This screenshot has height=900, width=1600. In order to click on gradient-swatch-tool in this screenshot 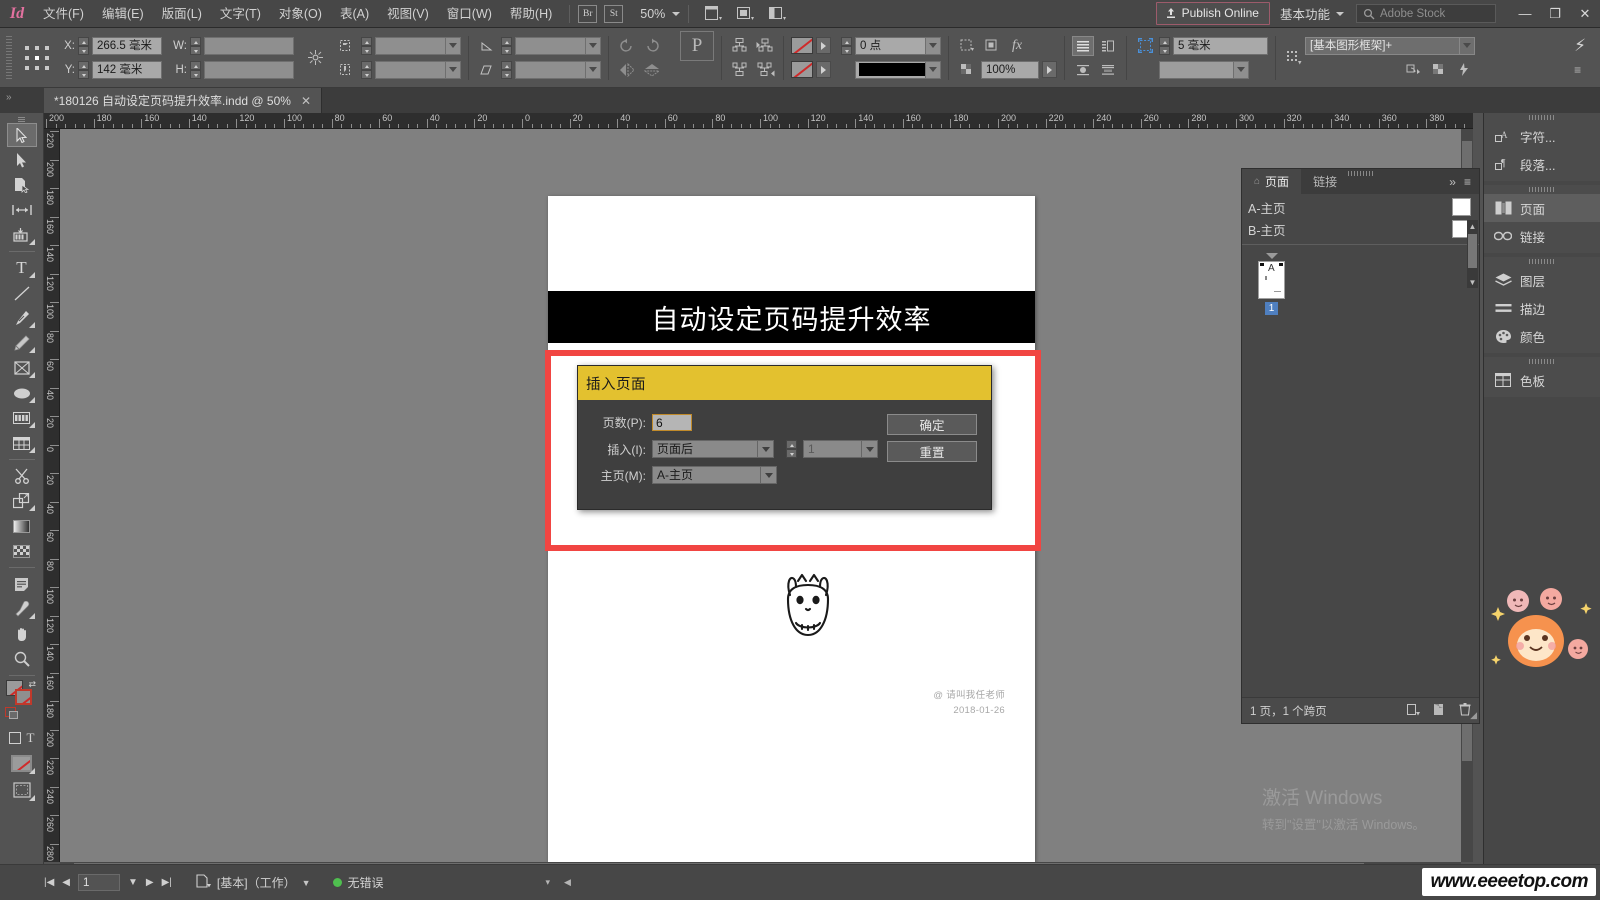, I will do `click(22, 526)`.